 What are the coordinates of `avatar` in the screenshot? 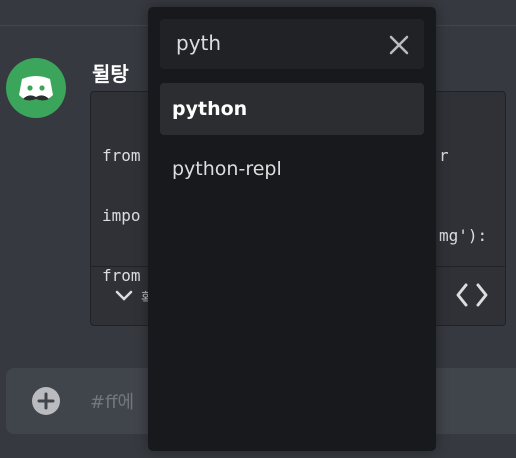 It's located at (36, 88).